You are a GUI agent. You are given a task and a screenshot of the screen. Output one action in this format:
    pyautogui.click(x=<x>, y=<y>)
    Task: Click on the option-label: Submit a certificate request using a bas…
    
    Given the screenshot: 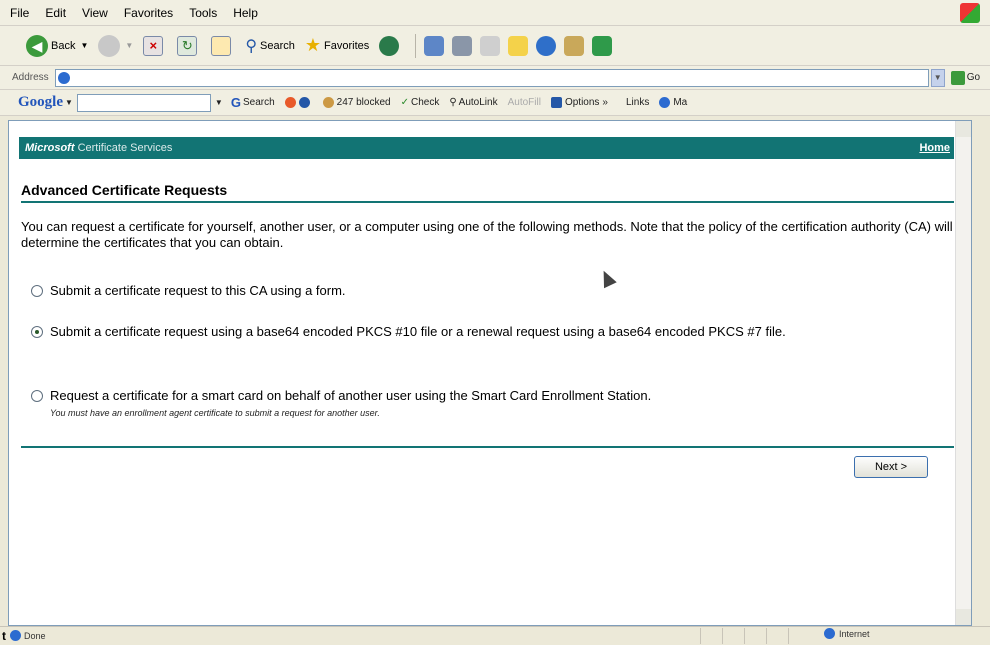 What is the action you would take?
    pyautogui.click(x=418, y=331)
    